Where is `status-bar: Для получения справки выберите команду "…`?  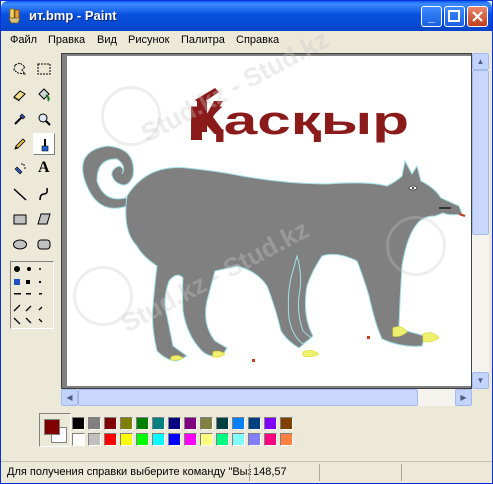
status-bar: Для получения справки выберите команду "… is located at coordinates (246, 472).